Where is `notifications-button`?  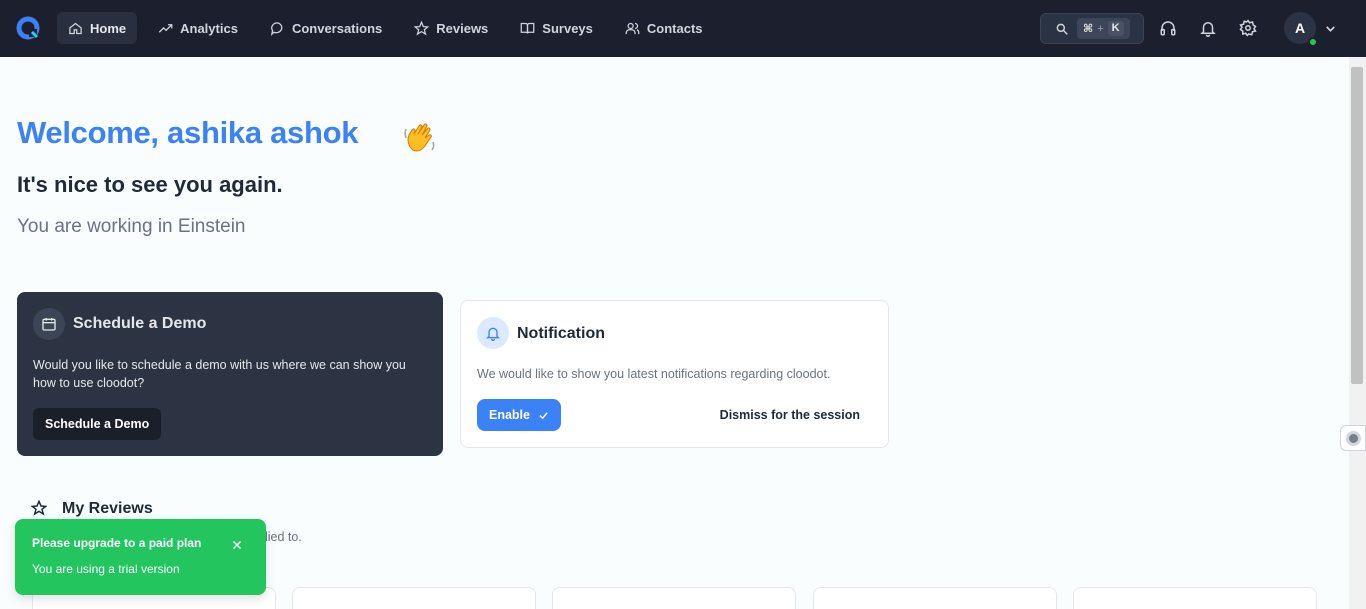
notifications-button is located at coordinates (1208, 28).